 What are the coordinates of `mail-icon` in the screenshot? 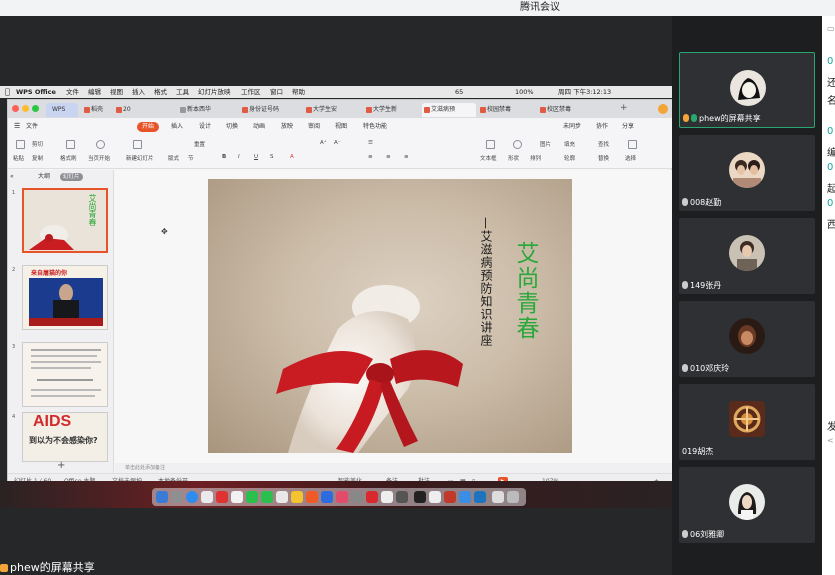 It's located at (207, 497).